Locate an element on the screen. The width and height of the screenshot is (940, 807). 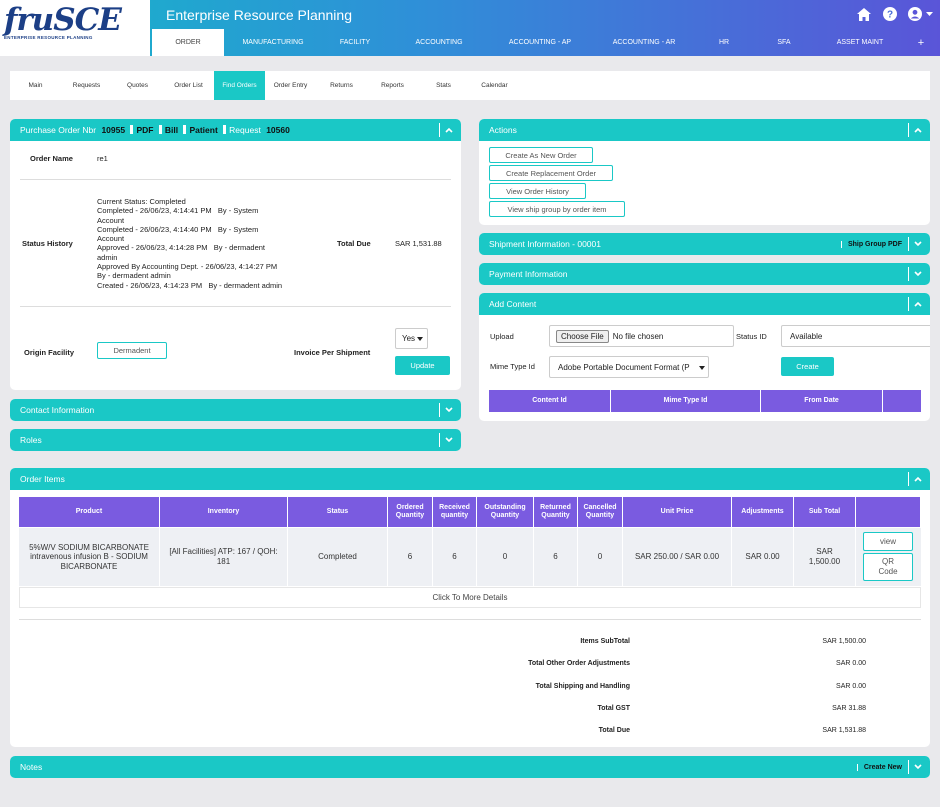
sub-nav-order-entry: Order Entry is located at coordinates (290, 85).